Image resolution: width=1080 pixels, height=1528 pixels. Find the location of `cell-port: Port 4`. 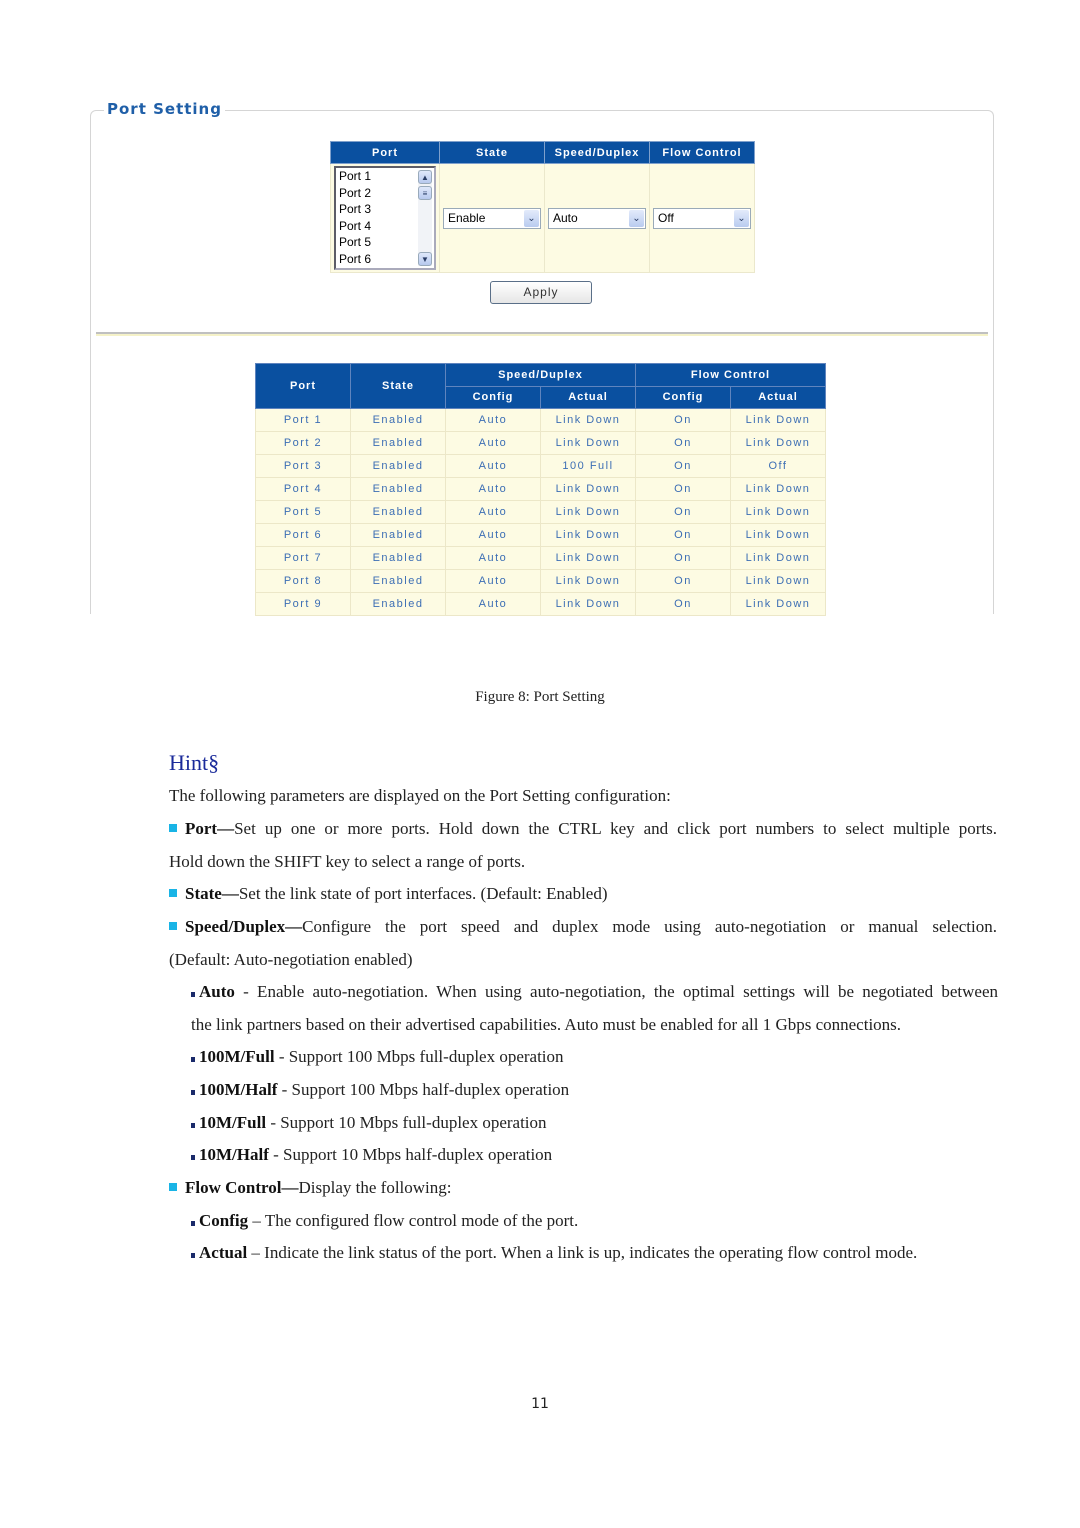

cell-port: Port 4 is located at coordinates (303, 489).